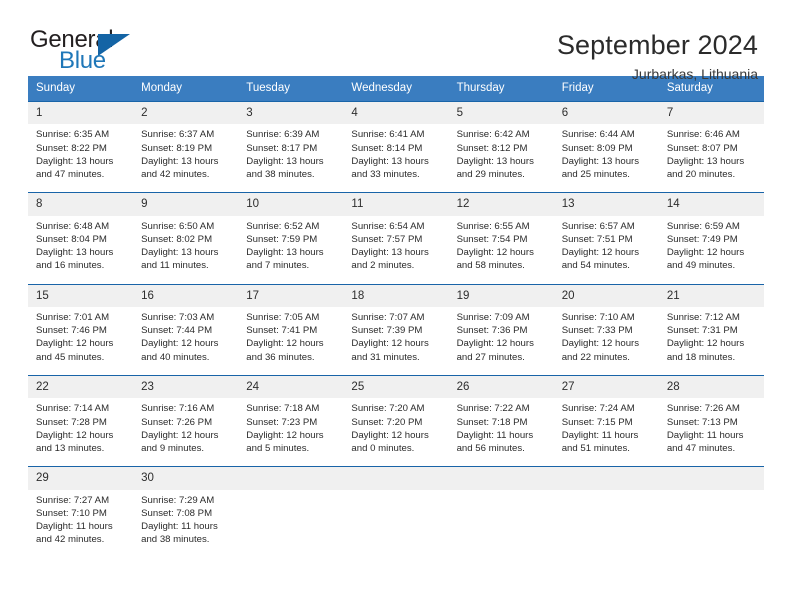  Describe the element at coordinates (280, 174) in the screenshot. I see `day-info-line: and 38 minutes.` at that location.